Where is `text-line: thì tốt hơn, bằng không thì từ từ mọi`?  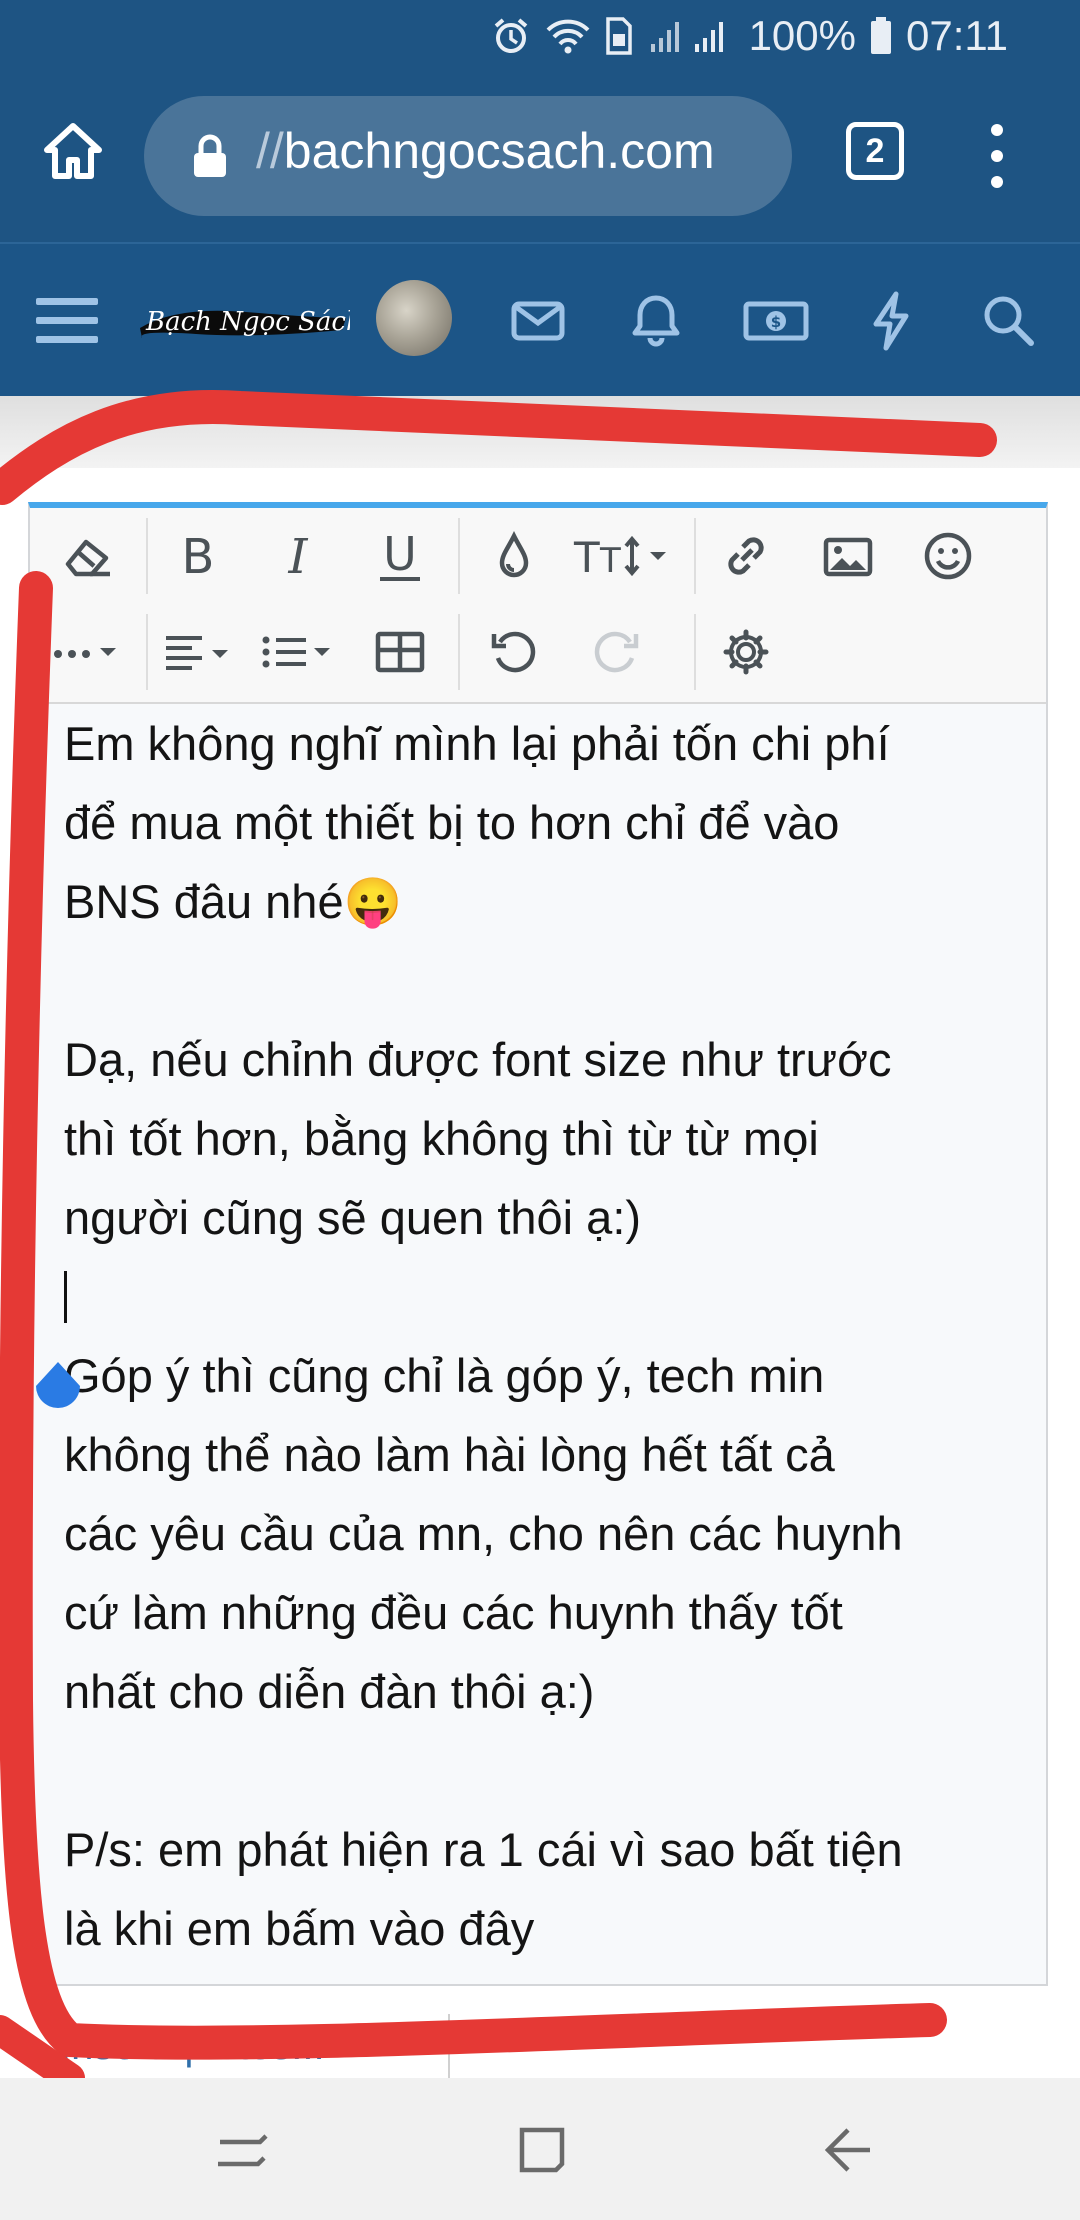 text-line: thì tốt hơn, bằng không thì từ từ mọi is located at coordinates (441, 1138).